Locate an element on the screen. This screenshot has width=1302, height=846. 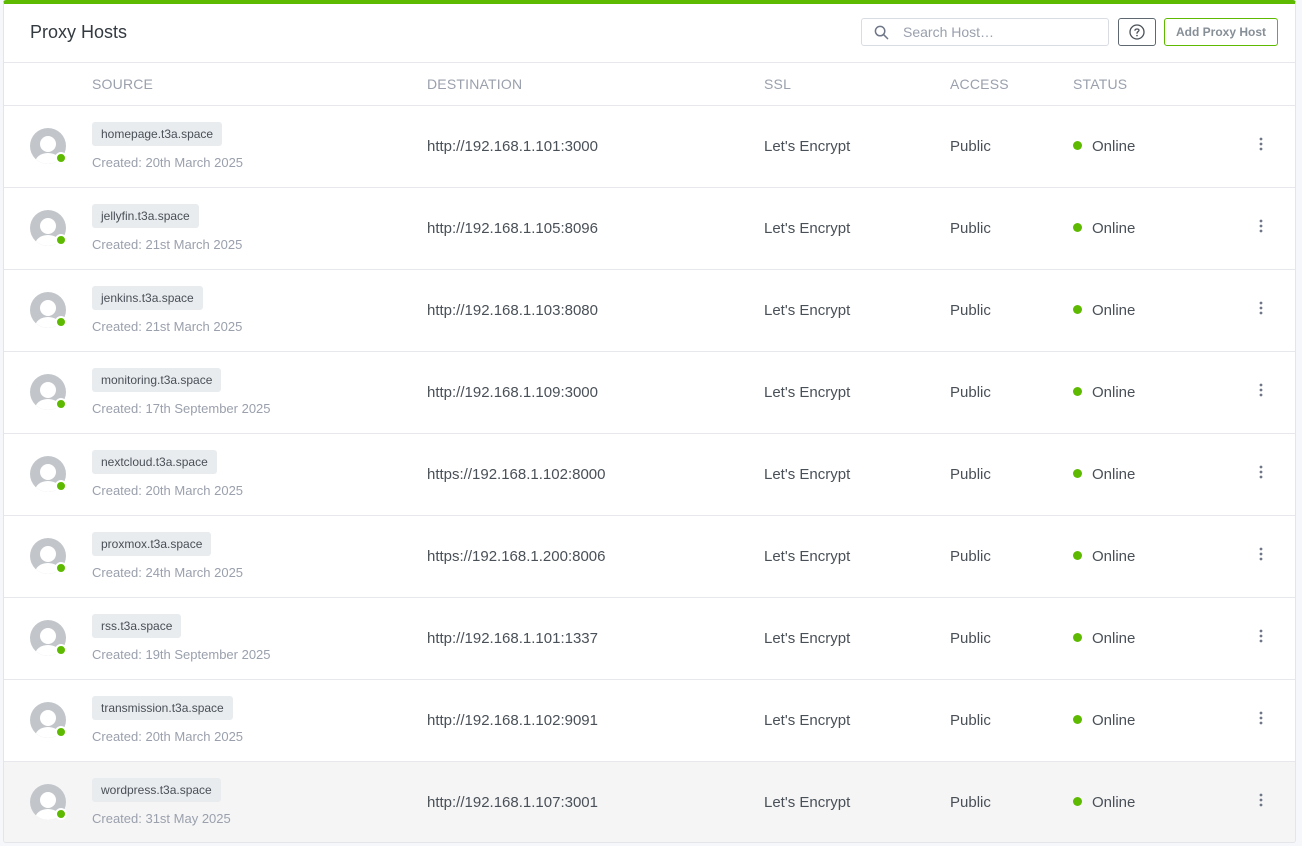
page-title: Proxy Hosts is located at coordinates (79, 32).